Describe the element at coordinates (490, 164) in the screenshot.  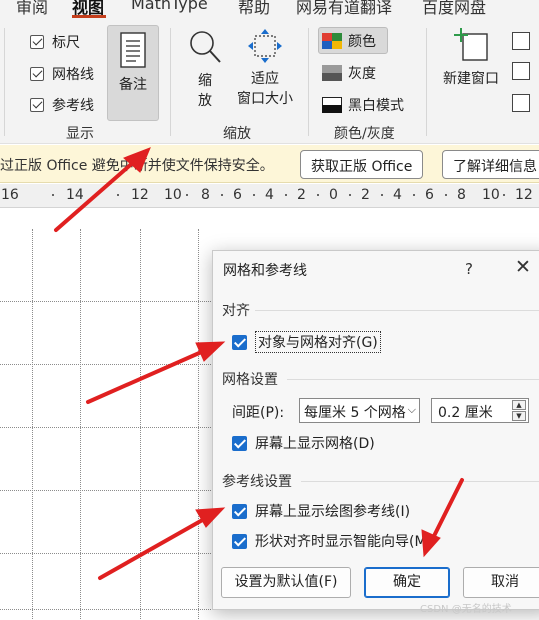
I see `learn-more-button: 了解详细信息` at that location.